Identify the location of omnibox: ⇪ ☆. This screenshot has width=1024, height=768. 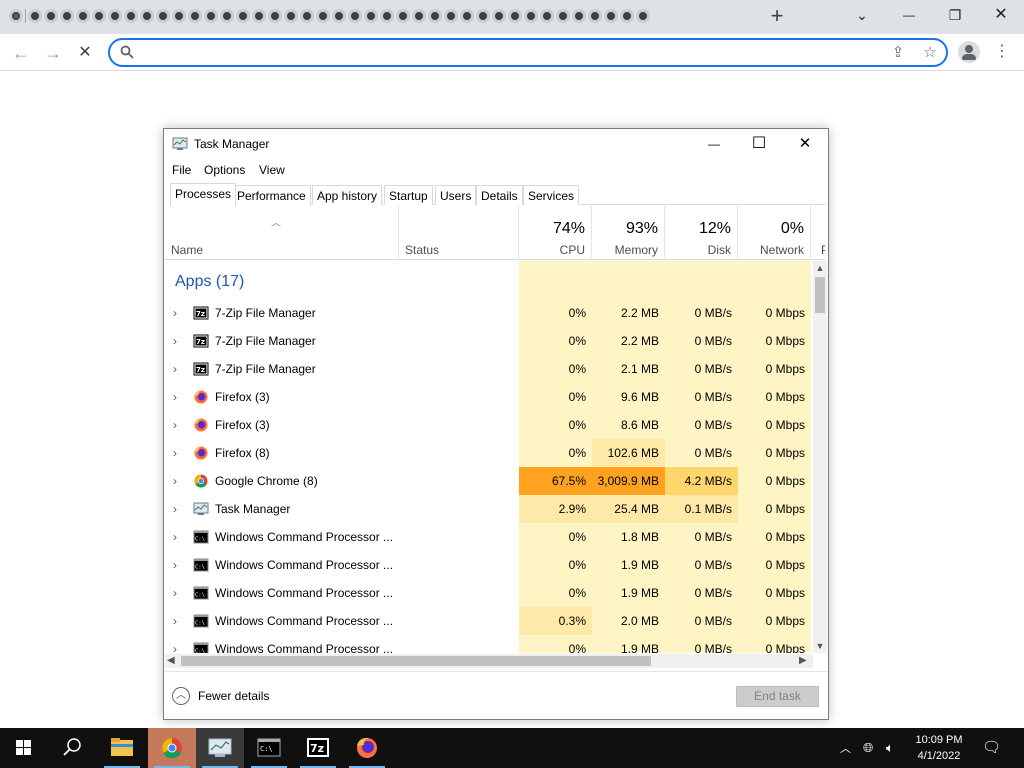
(528, 52).